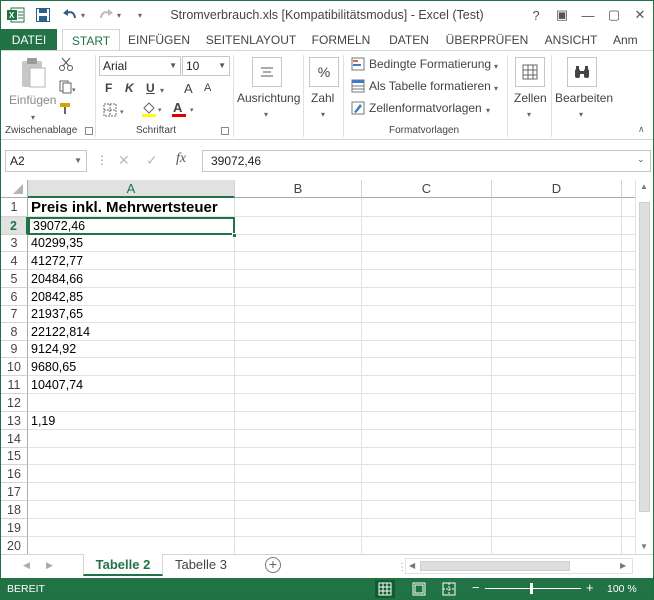 The image size is (654, 600). What do you see at coordinates (268, 98) in the screenshot?
I see `alignment-button: Ausrichtung` at bounding box center [268, 98].